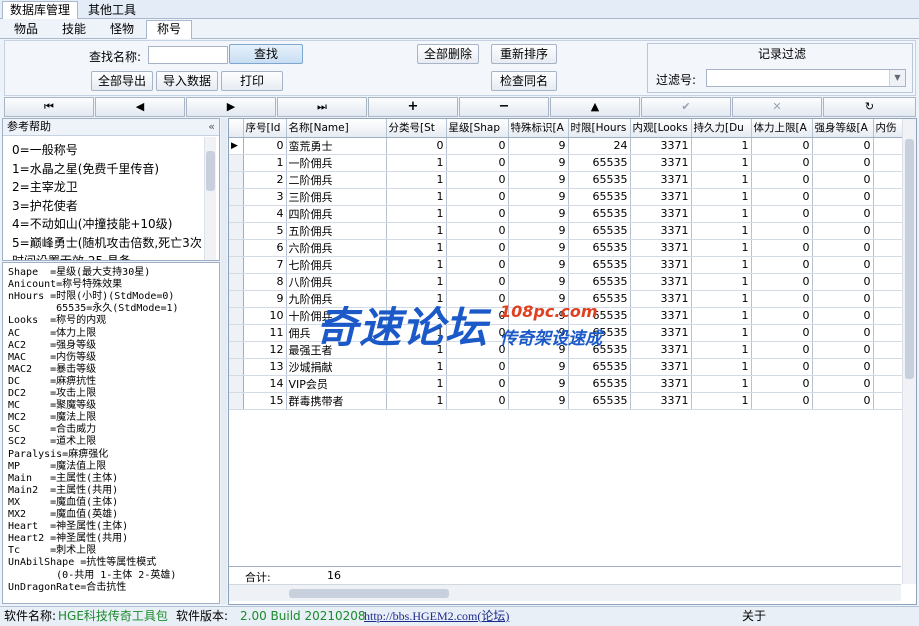 The height and width of the screenshot is (626, 919). I want to click on table-cell: 5, so click(265, 231).